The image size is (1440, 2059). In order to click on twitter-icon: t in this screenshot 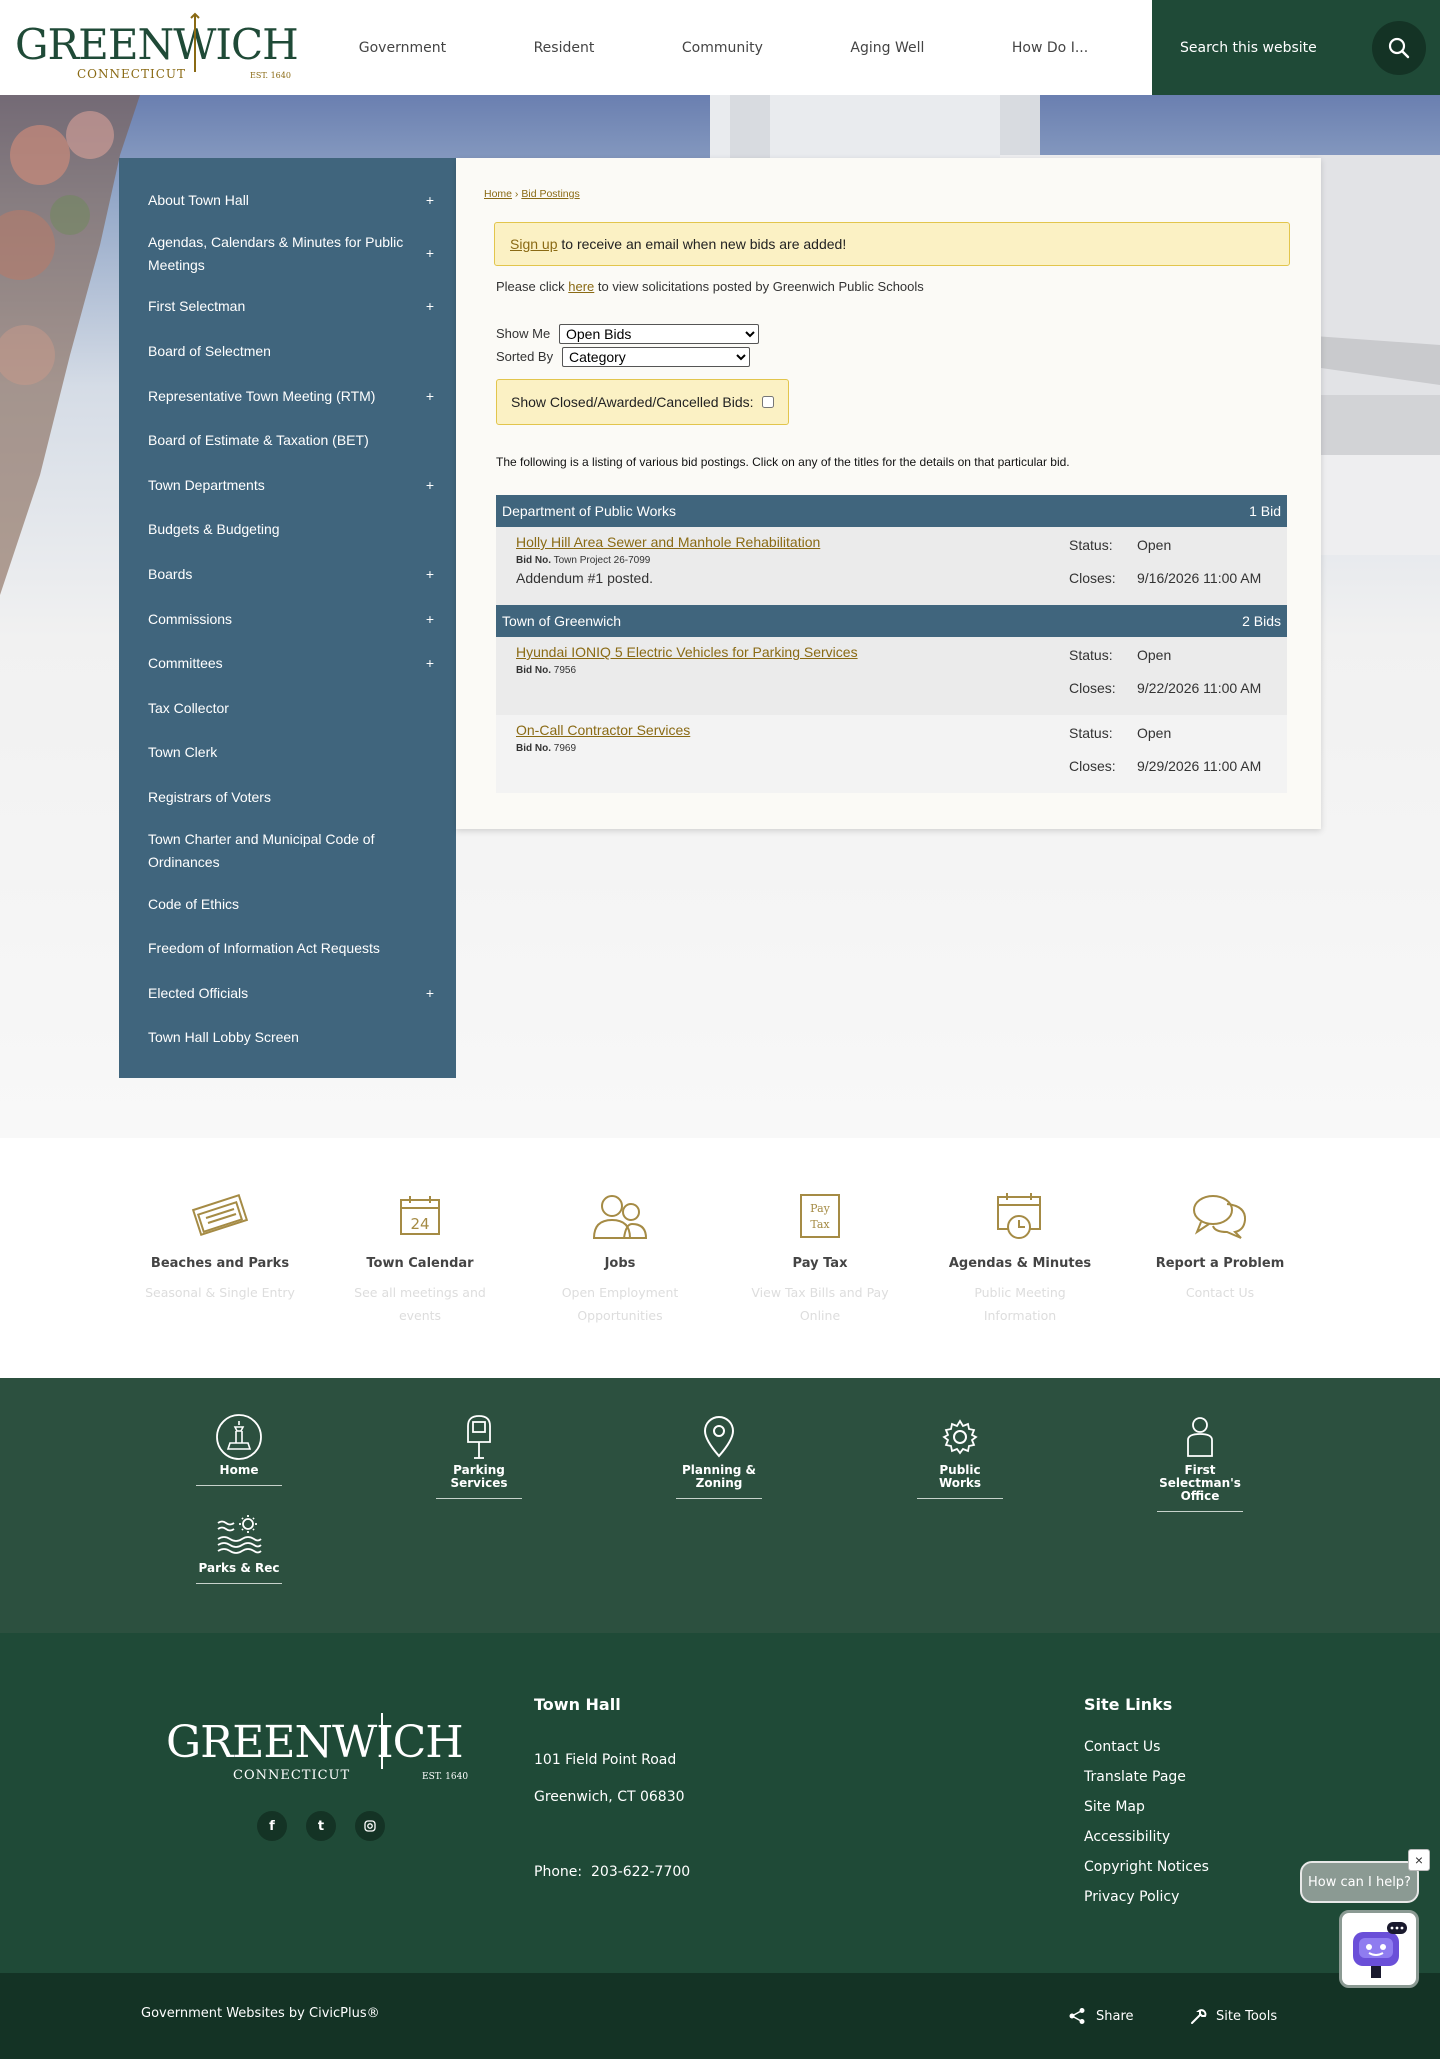, I will do `click(321, 1826)`.